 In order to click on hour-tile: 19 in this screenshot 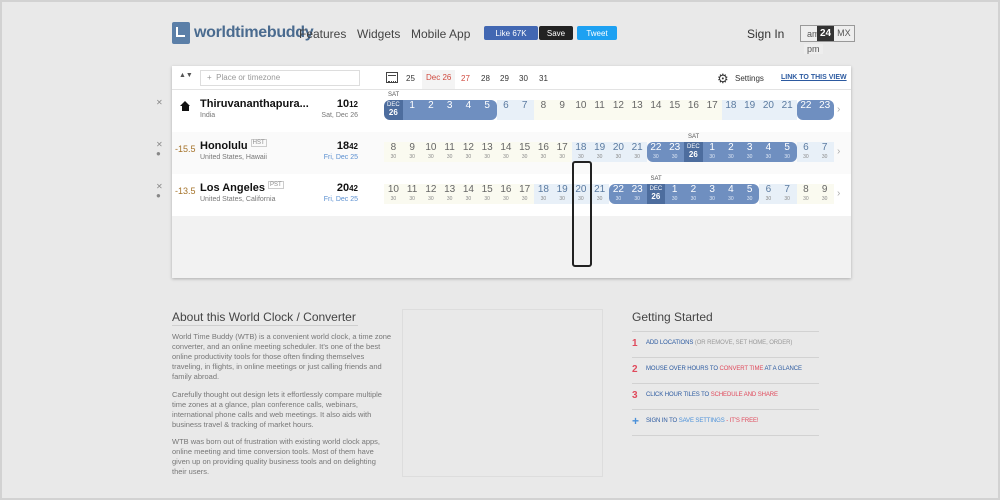, I will do `click(749, 110)`.